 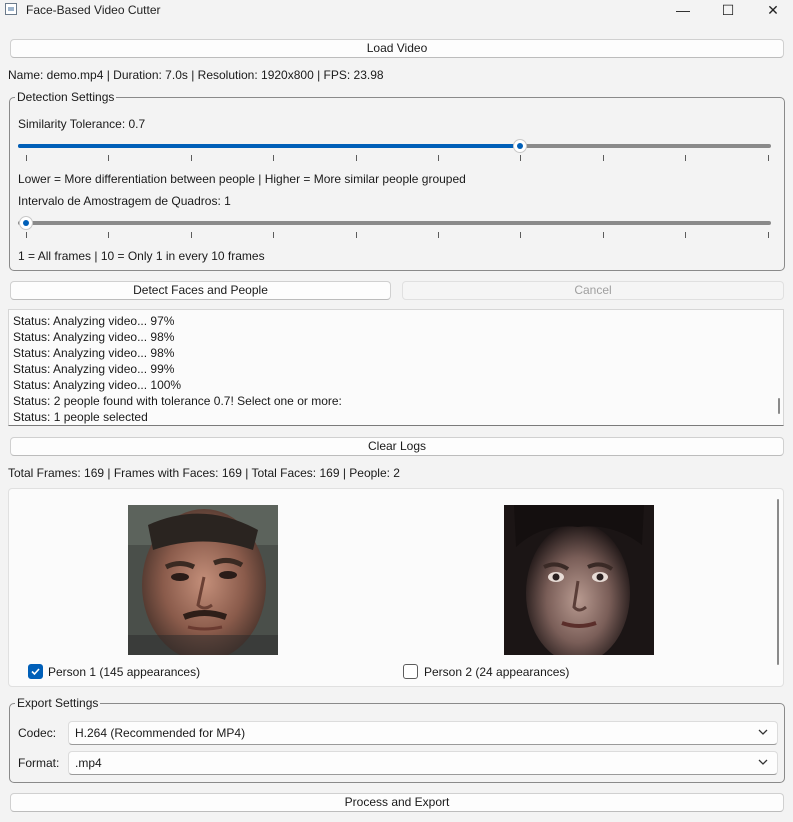 I want to click on minimize-button: —, so click(x=683, y=11).